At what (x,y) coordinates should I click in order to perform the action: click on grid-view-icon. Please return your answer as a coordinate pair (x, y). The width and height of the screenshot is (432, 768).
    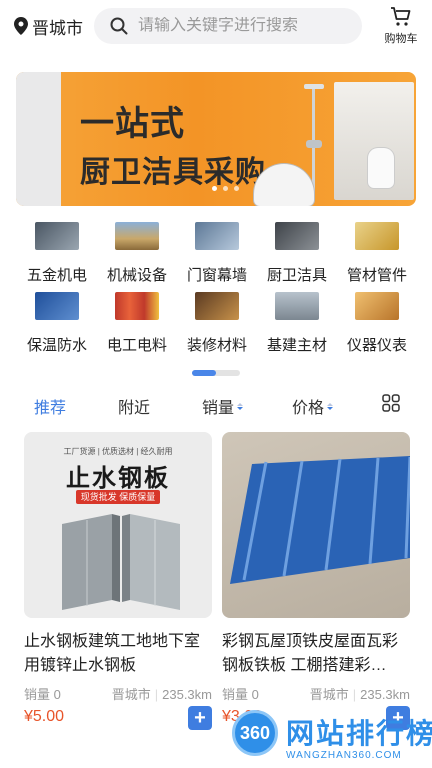
    Looking at the image, I should click on (391, 403).